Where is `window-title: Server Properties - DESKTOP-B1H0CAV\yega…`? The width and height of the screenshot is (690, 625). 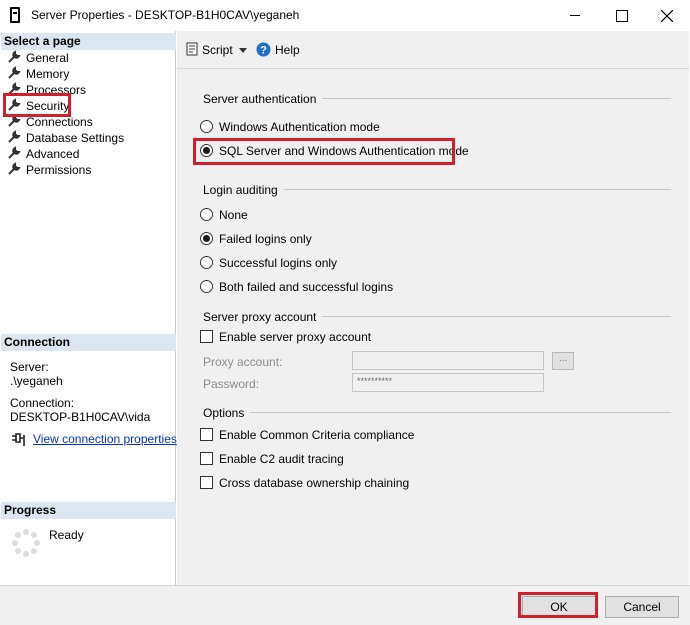
window-title: Server Properties - DESKTOP-B1H0CAV\yega… is located at coordinates (165, 15).